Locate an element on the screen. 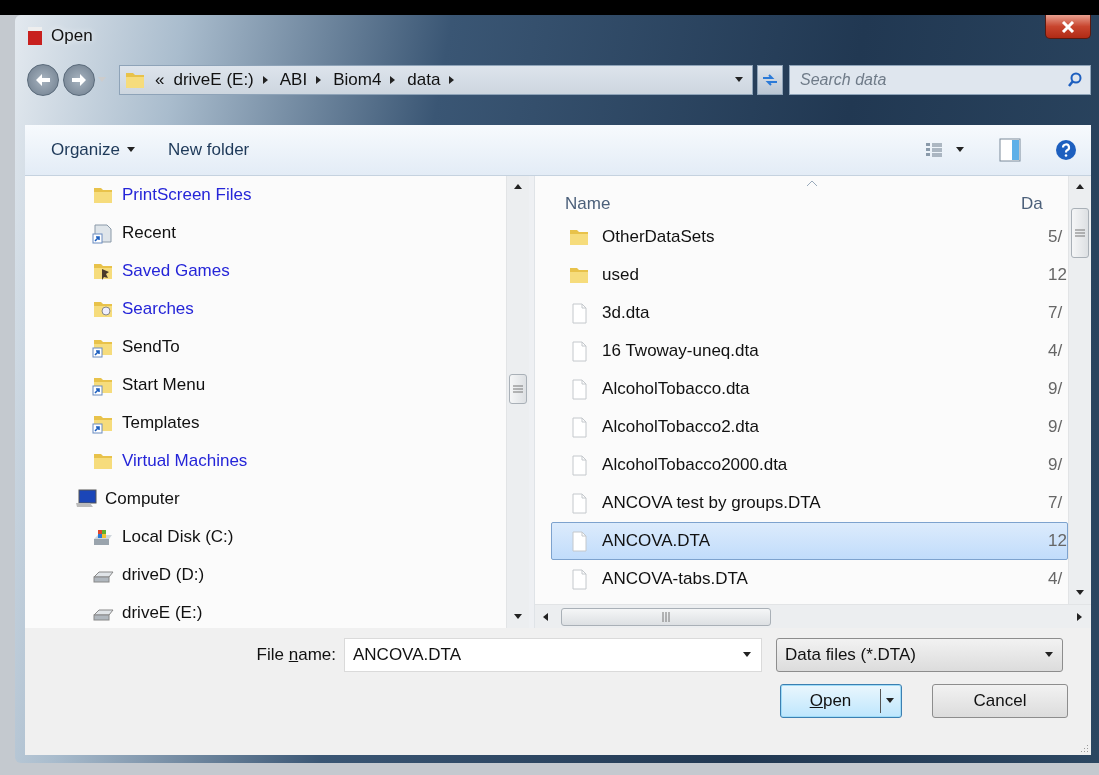  navigation-item-label: driveE (E:) is located at coordinates (162, 613).